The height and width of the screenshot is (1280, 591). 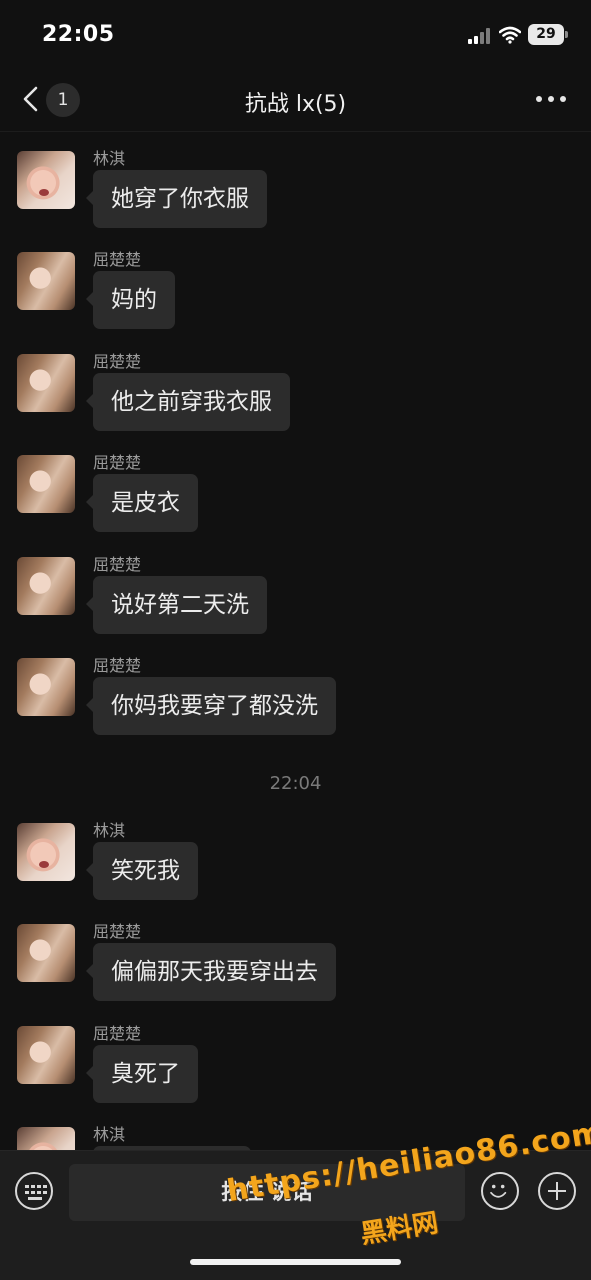 I want to click on nav-bar: 1 抗战 lx(5), so click(x=295, y=101).